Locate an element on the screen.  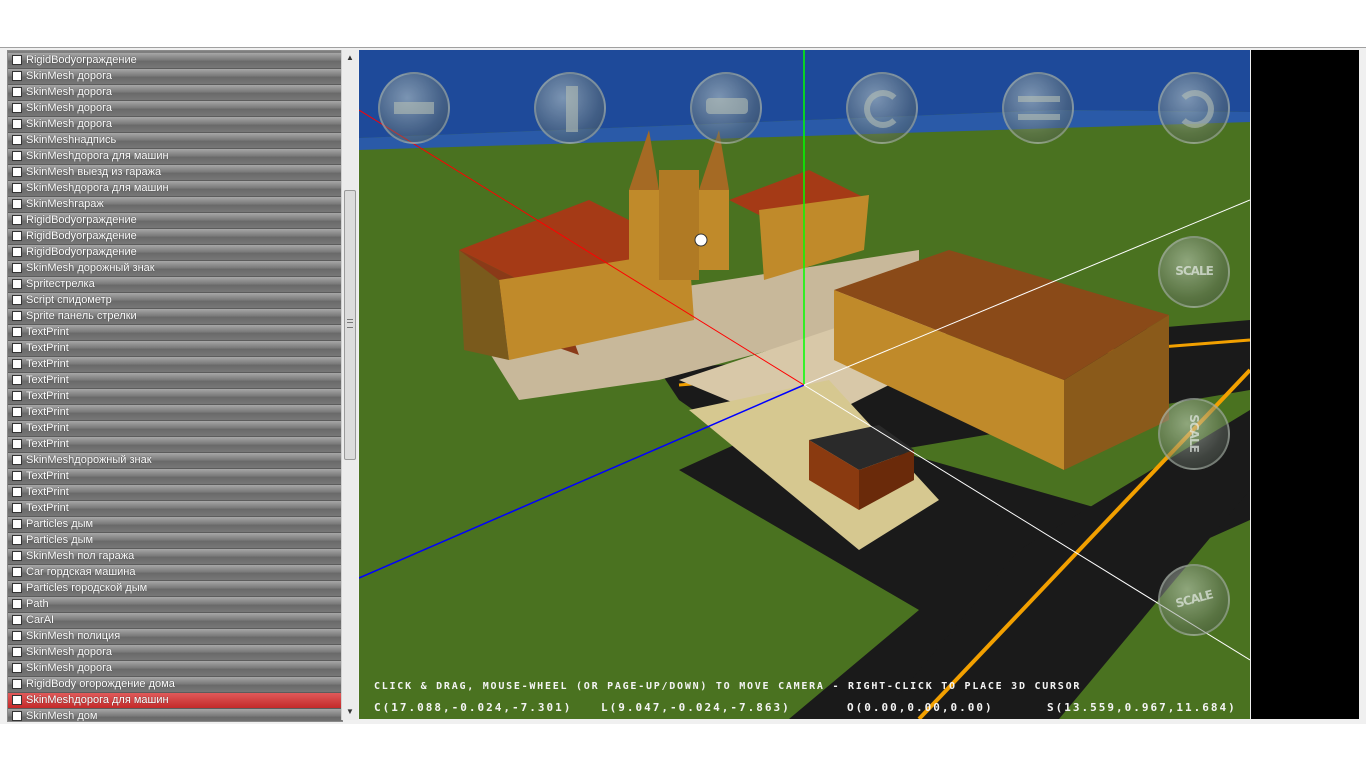
list-item: Car гордская машина is located at coordinates (175, 573).